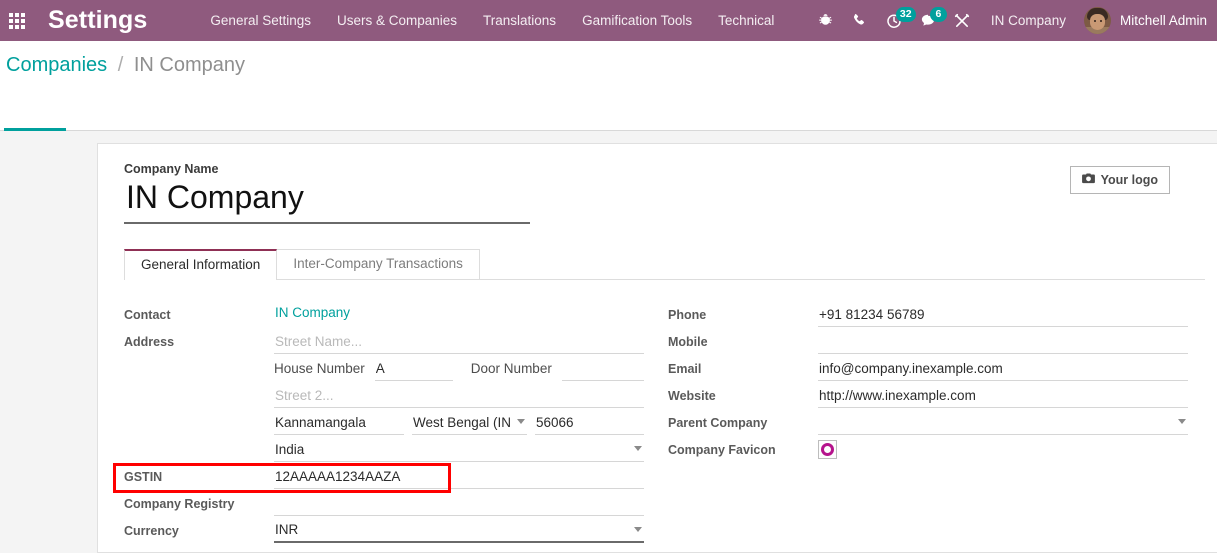 Image resolution: width=1217 pixels, height=553 pixels. Describe the element at coordinates (459, 395) in the screenshot. I see `street2-input` at that location.